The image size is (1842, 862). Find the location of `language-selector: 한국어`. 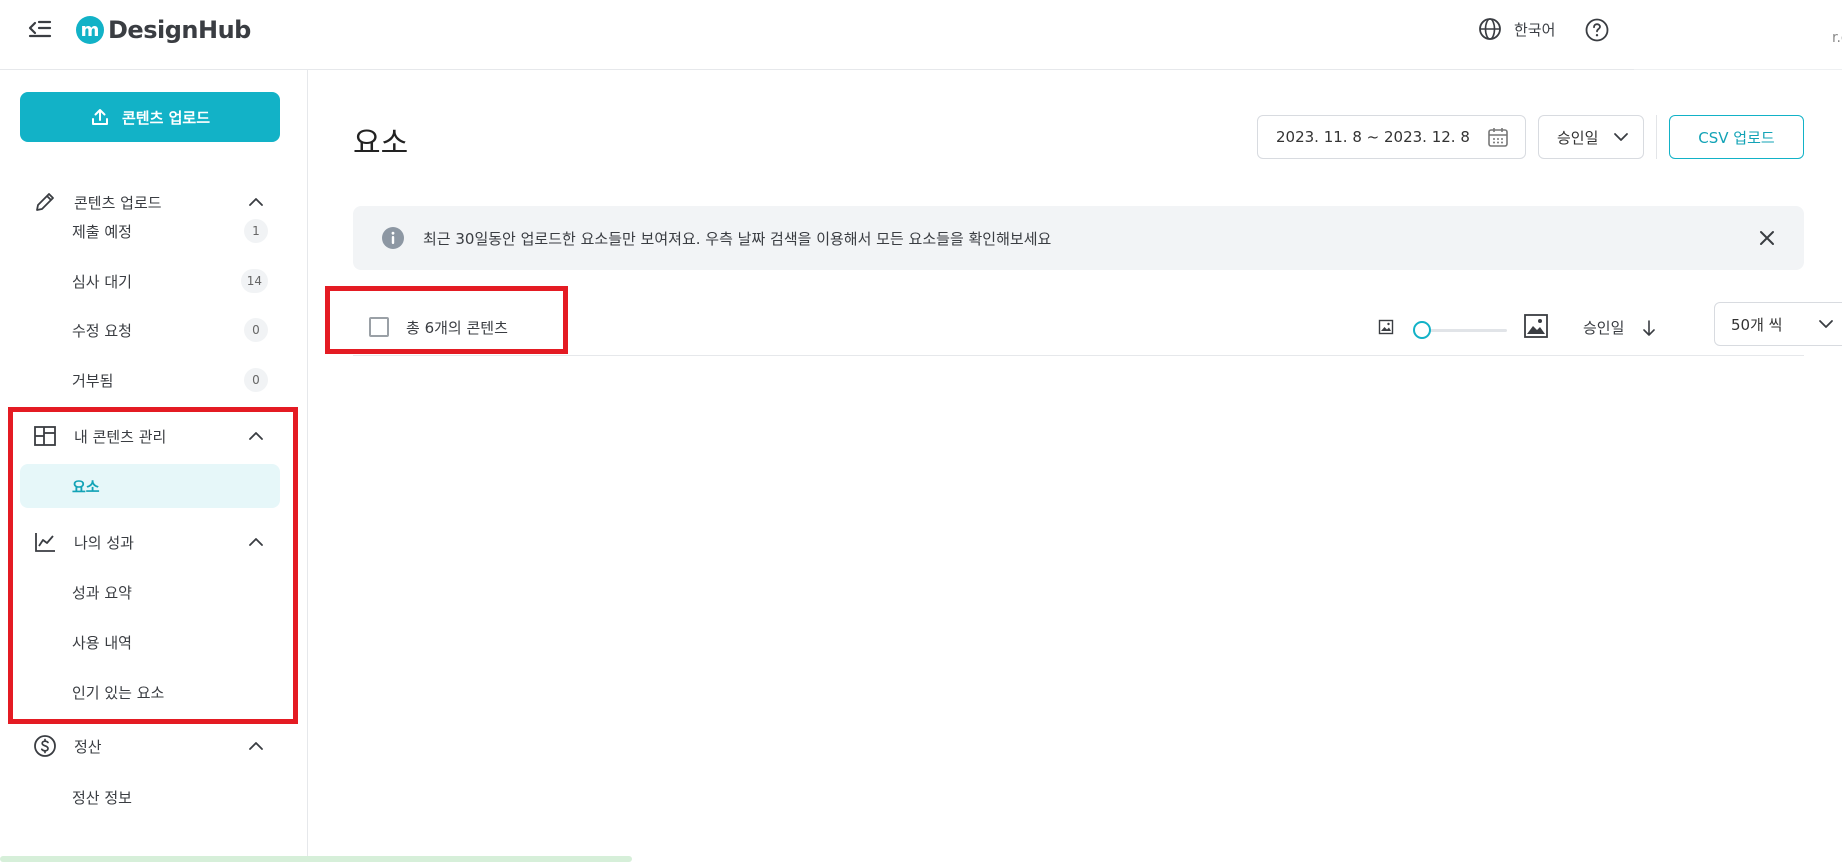

language-selector: 한국어 is located at coordinates (1516, 29).